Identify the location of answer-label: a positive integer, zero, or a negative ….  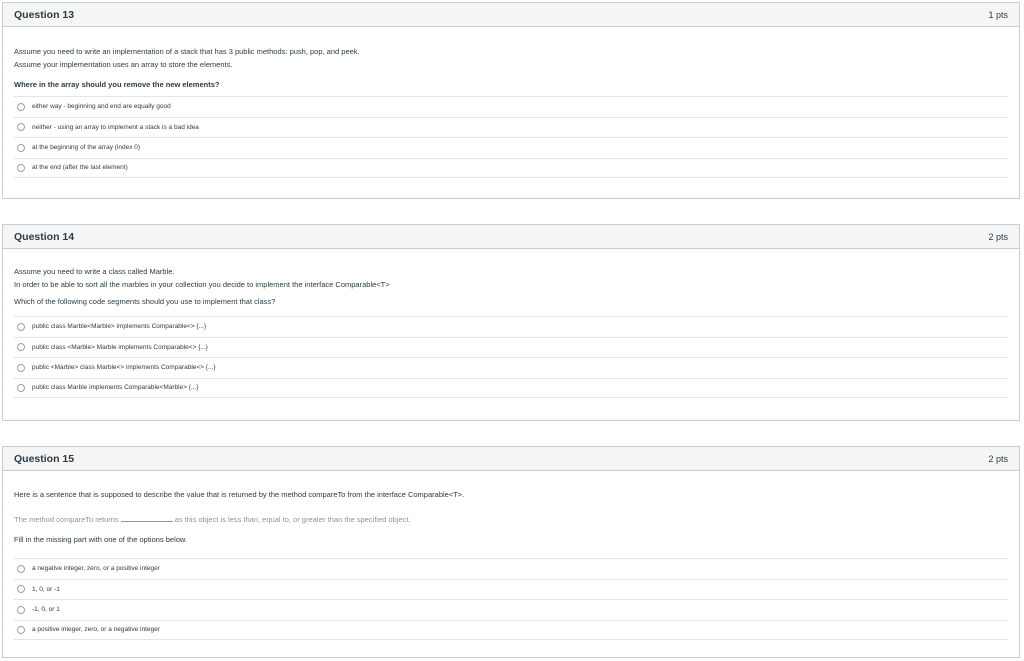
(96, 630).